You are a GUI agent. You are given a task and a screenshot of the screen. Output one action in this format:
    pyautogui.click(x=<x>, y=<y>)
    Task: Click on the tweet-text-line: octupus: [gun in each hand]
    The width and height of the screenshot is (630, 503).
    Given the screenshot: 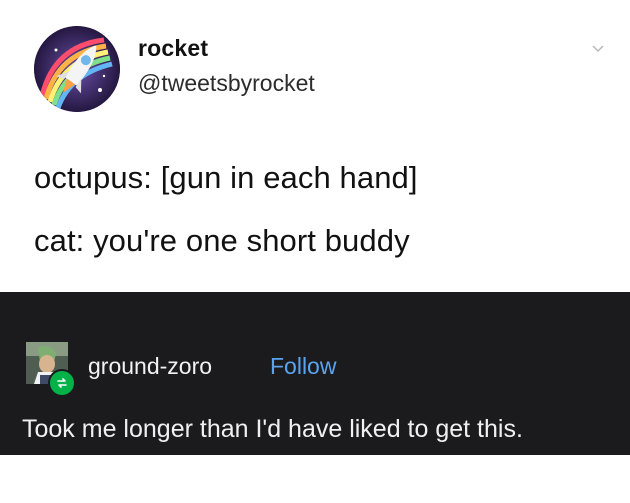 What is the action you would take?
    pyautogui.click(x=226, y=177)
    